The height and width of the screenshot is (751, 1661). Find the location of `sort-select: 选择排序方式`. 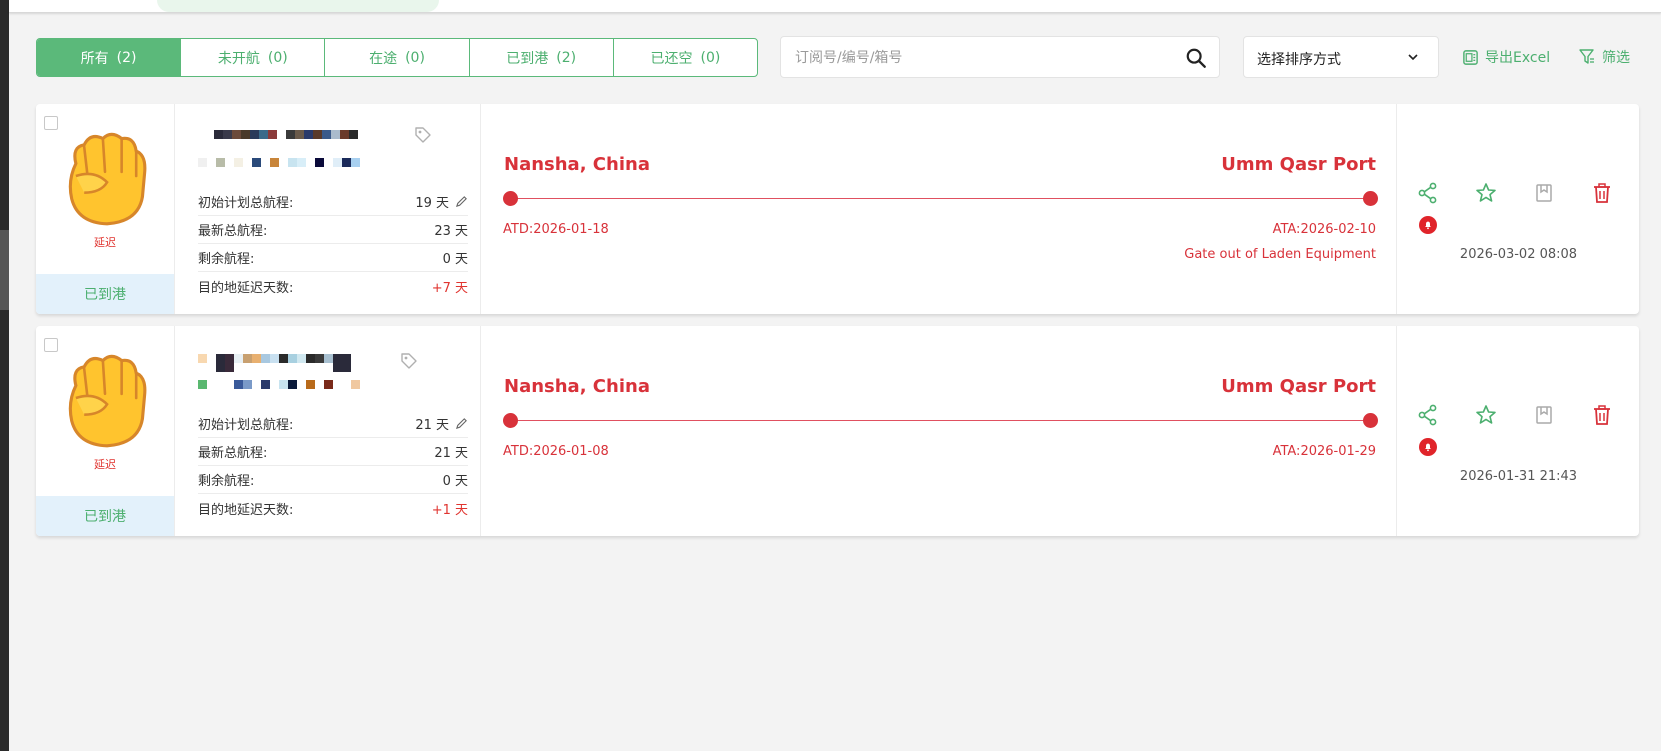

sort-select: 选择排序方式 is located at coordinates (1341, 57).